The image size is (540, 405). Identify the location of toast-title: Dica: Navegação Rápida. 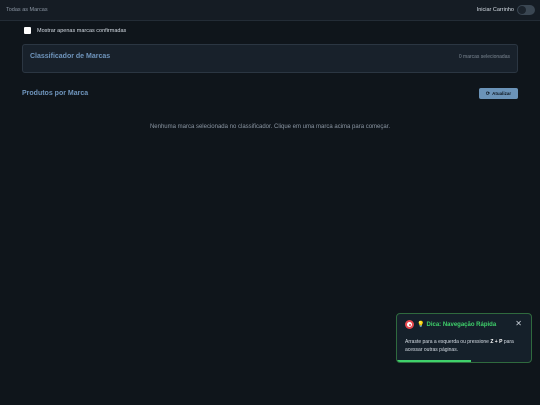
(461, 324).